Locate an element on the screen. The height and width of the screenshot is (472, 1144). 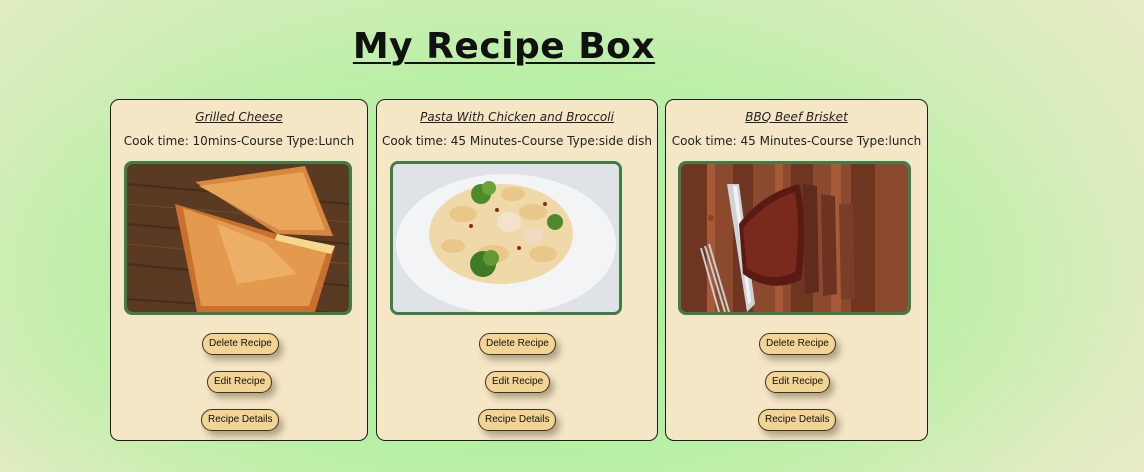
recipe-photo-bbq-beef-brisket is located at coordinates (794, 238).